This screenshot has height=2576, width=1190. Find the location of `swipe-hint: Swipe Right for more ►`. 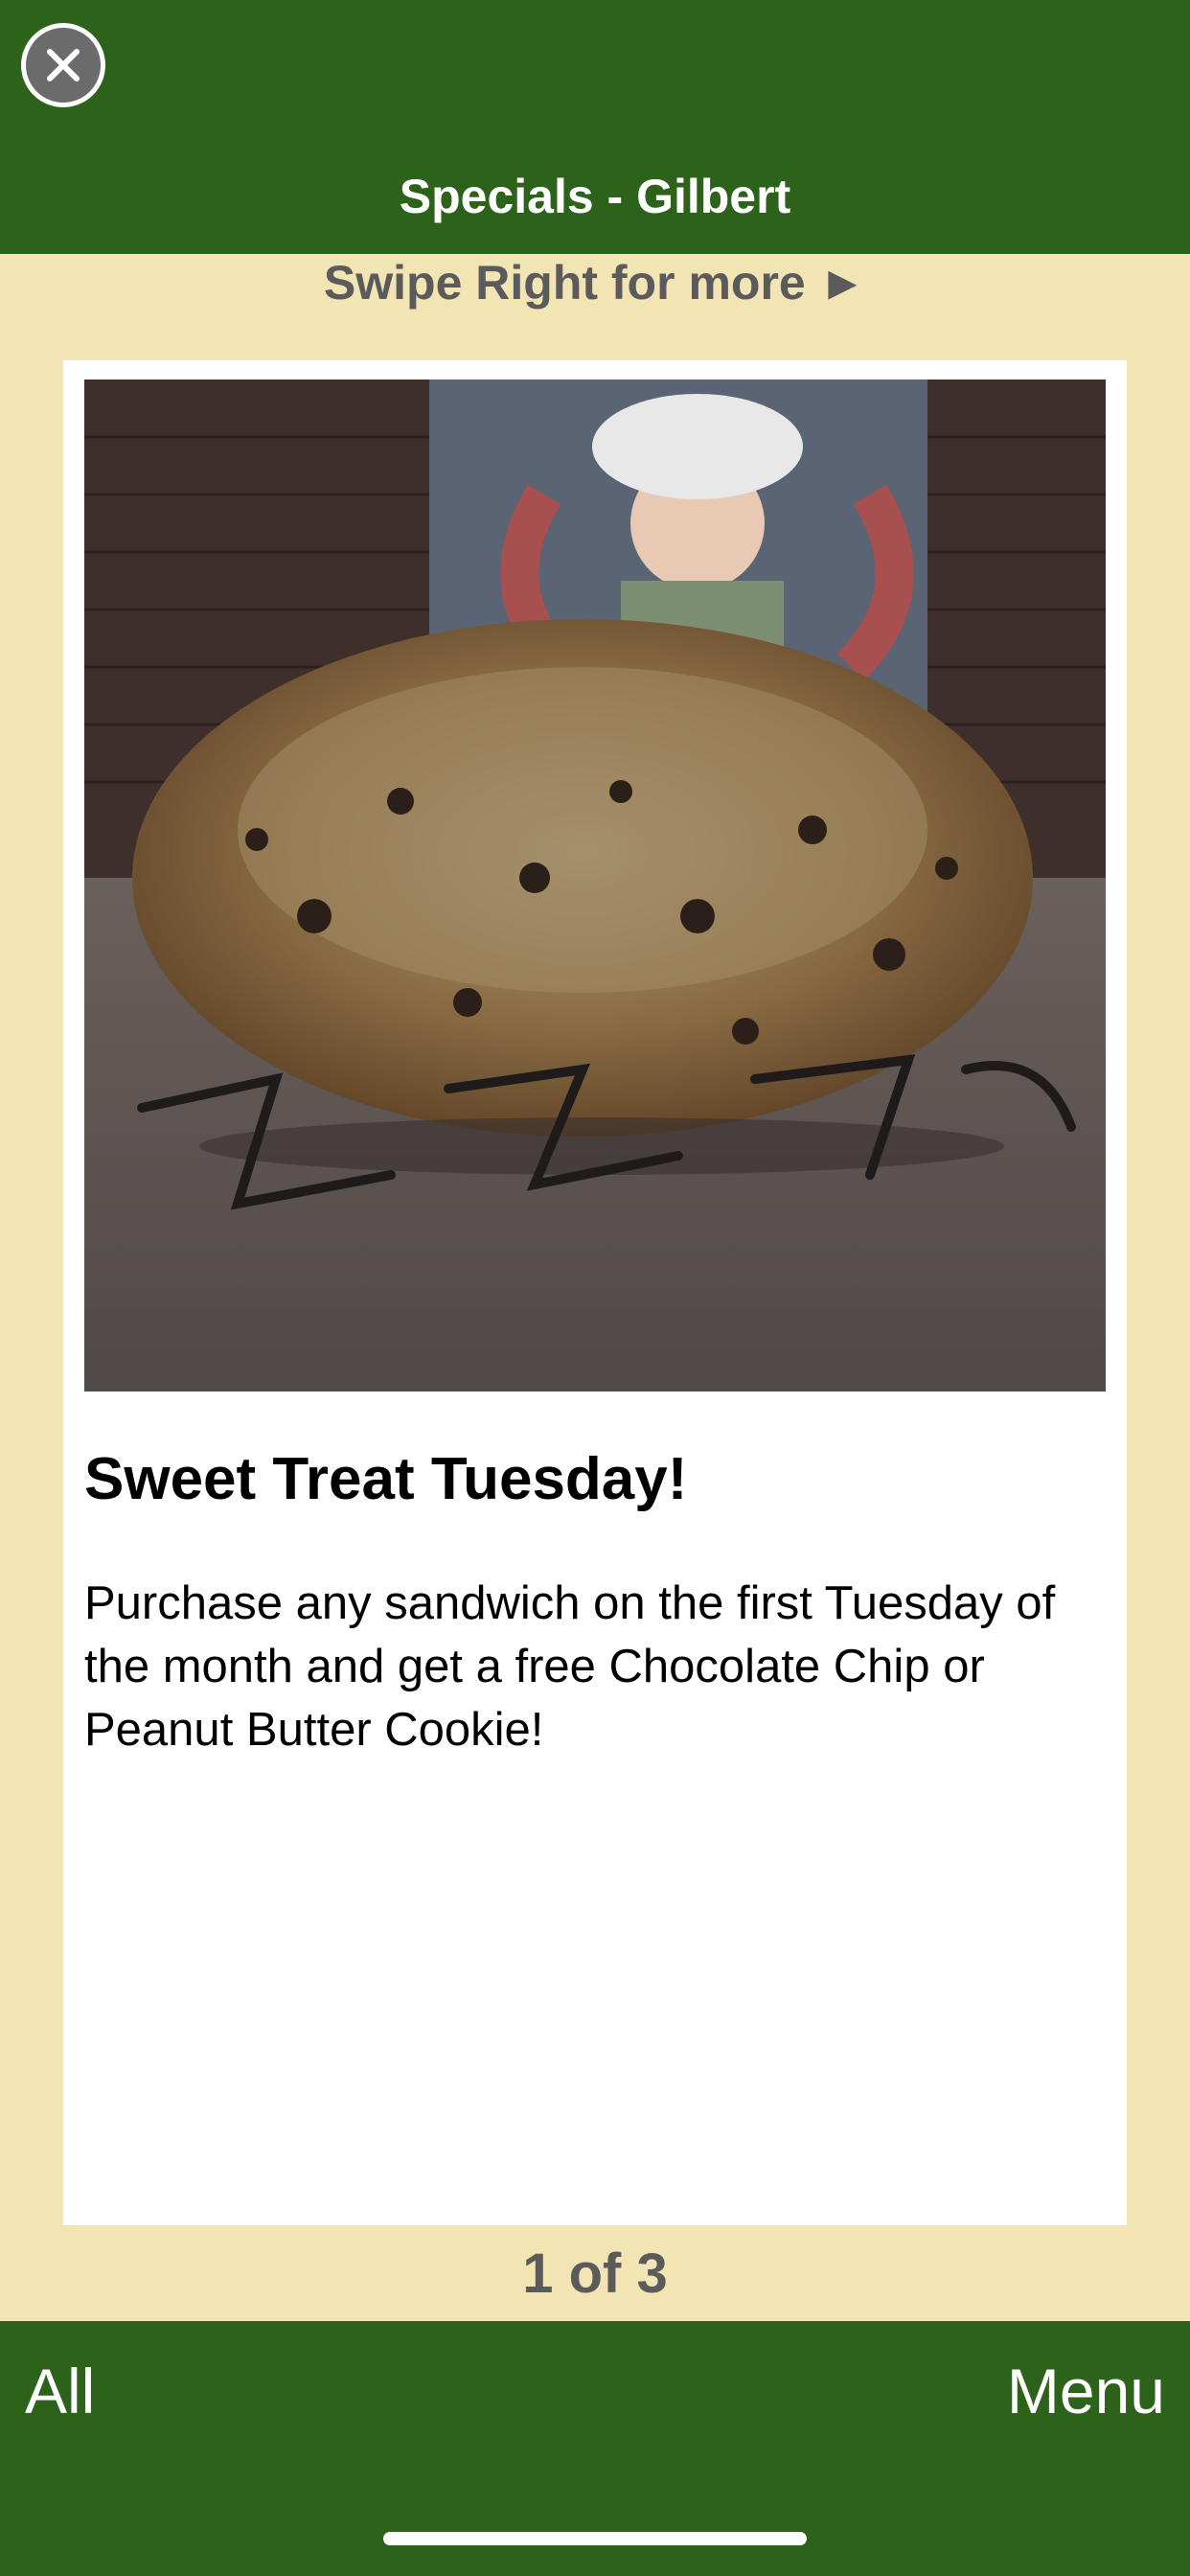

swipe-hint: Swipe Right for more ► is located at coordinates (595, 283).